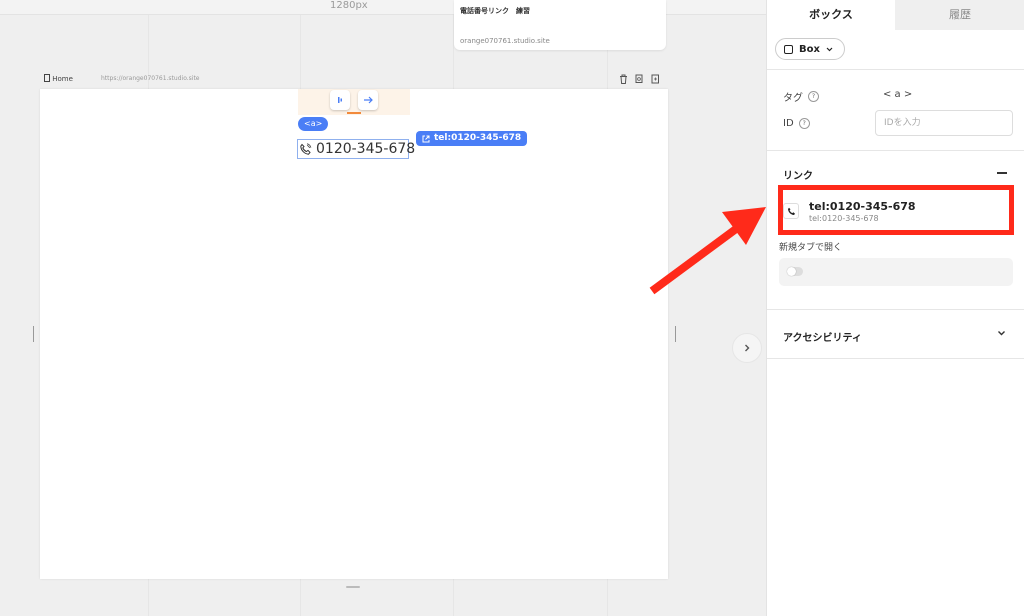 The width and height of the screenshot is (1024, 616). What do you see at coordinates (354, 113) in the screenshot?
I see `spacing-indicator` at bounding box center [354, 113].